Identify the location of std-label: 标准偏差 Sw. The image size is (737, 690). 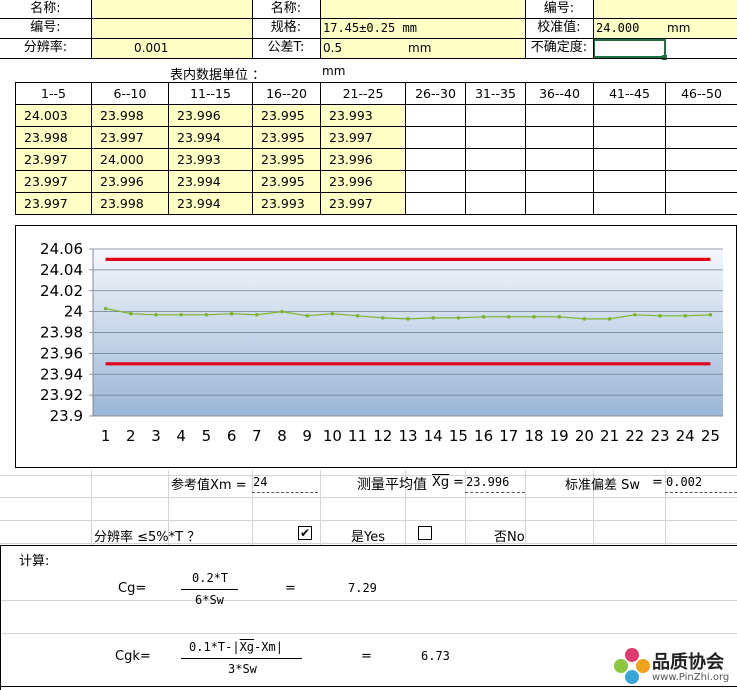
(603, 485).